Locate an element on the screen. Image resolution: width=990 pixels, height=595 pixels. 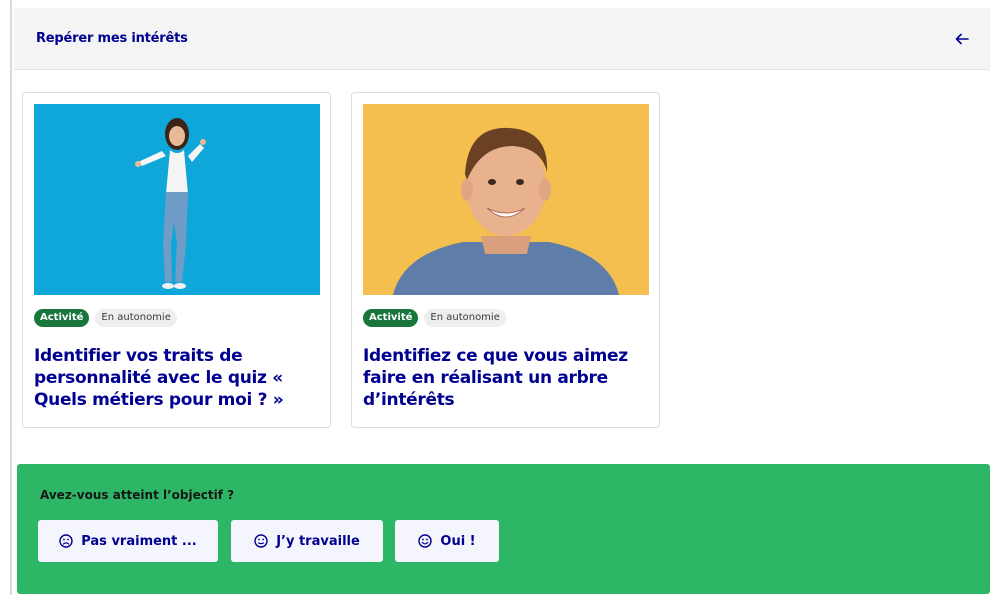
neutral-face-icon is located at coordinates (261, 541).